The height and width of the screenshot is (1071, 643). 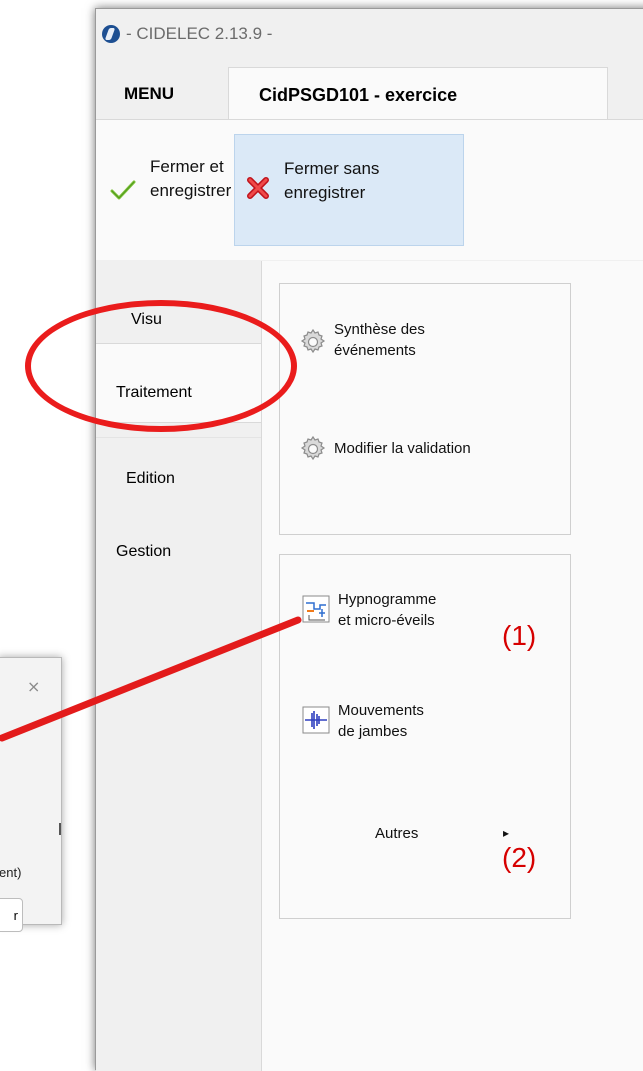 I want to click on synthese-button: Synthèse des événements, so click(x=418, y=344).